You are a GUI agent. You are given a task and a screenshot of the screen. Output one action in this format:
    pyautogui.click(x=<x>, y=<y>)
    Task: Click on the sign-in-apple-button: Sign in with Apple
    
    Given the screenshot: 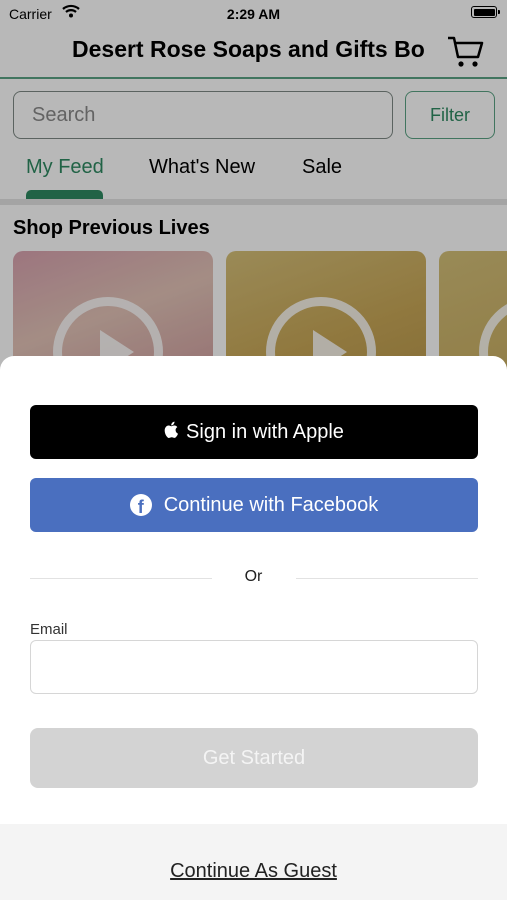 What is the action you would take?
    pyautogui.click(x=254, y=432)
    